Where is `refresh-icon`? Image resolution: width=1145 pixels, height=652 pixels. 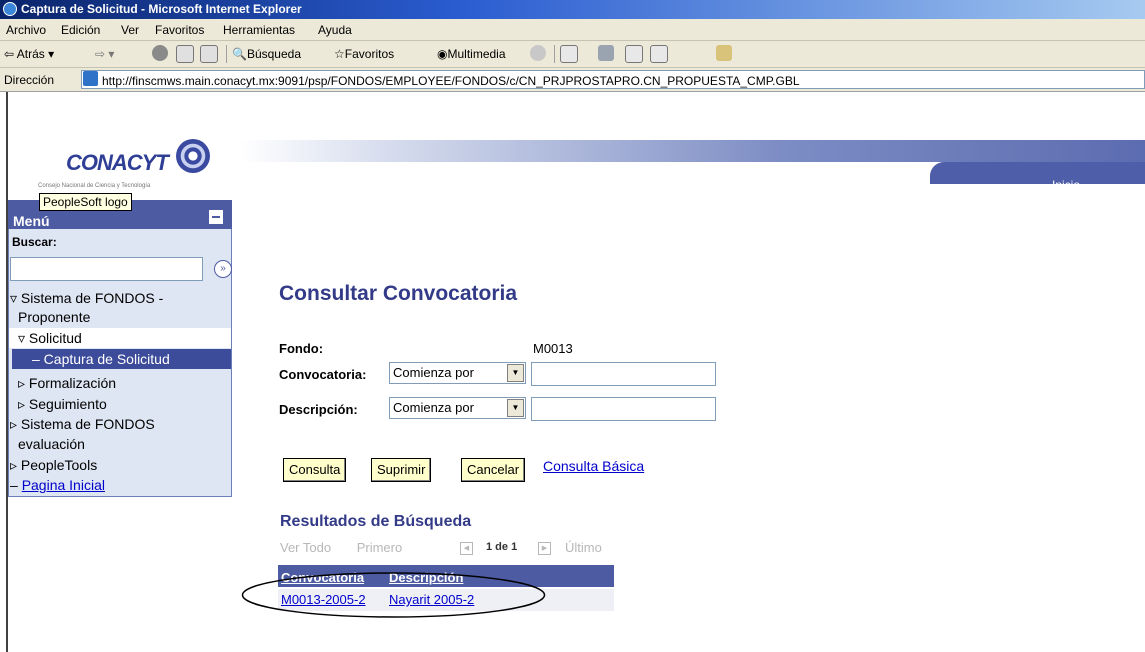
refresh-icon is located at coordinates (185, 54).